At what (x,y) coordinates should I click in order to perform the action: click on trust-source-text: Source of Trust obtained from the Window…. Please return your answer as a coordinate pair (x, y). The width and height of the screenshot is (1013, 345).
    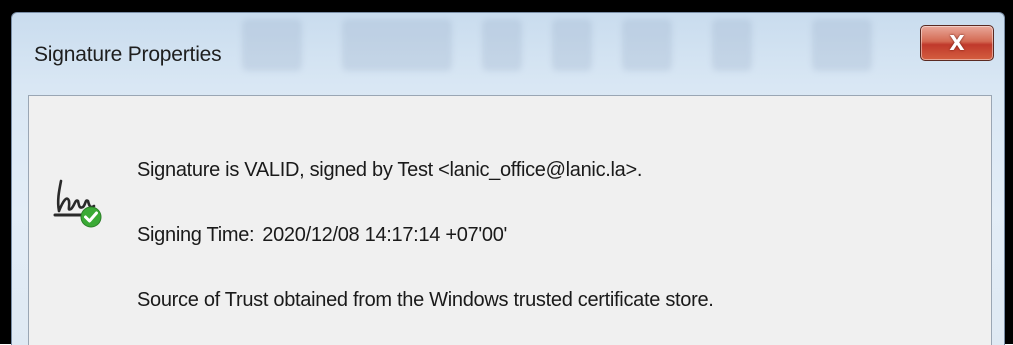
    Looking at the image, I should click on (425, 300).